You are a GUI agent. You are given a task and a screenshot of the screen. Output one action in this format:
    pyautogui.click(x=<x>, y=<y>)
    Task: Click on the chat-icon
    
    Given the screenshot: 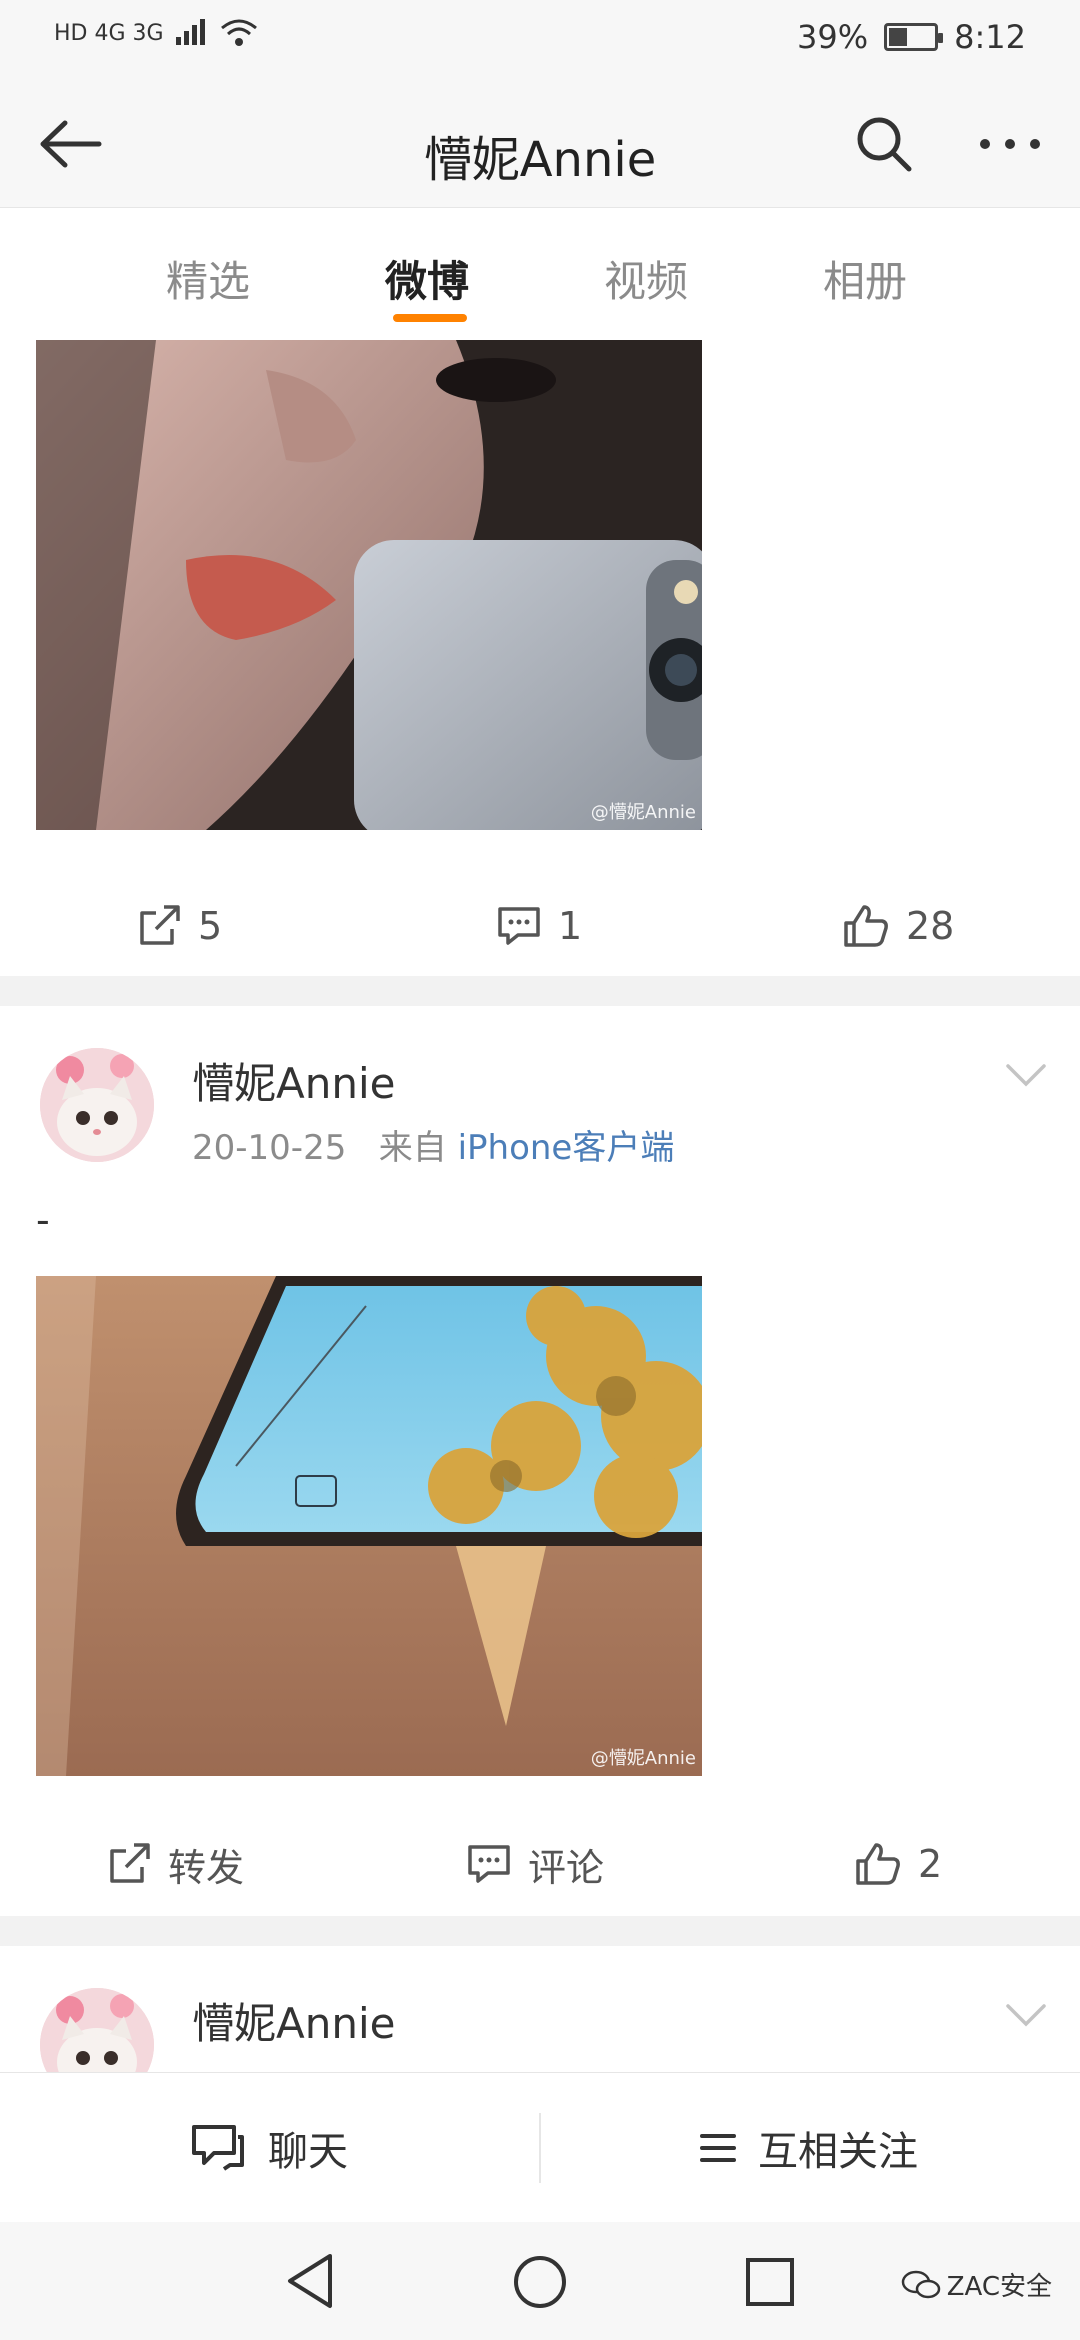 What is the action you would take?
    pyautogui.click(x=218, y=2148)
    